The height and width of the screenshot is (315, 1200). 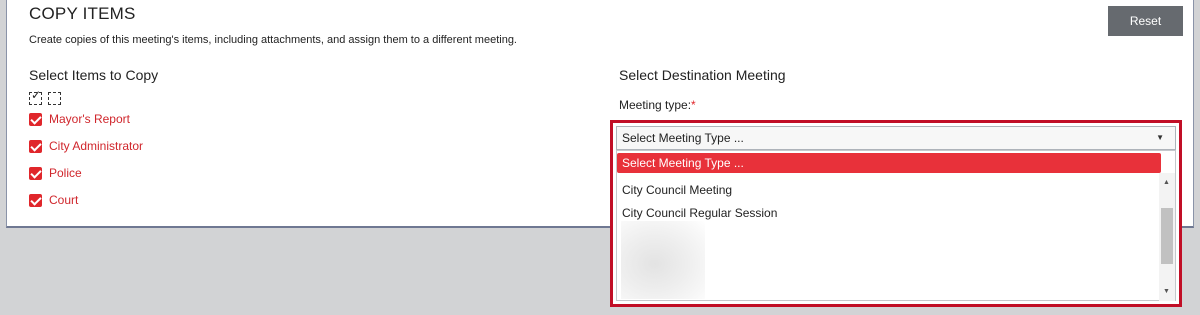 I want to click on item-label: Mayor's Report, so click(x=89, y=119).